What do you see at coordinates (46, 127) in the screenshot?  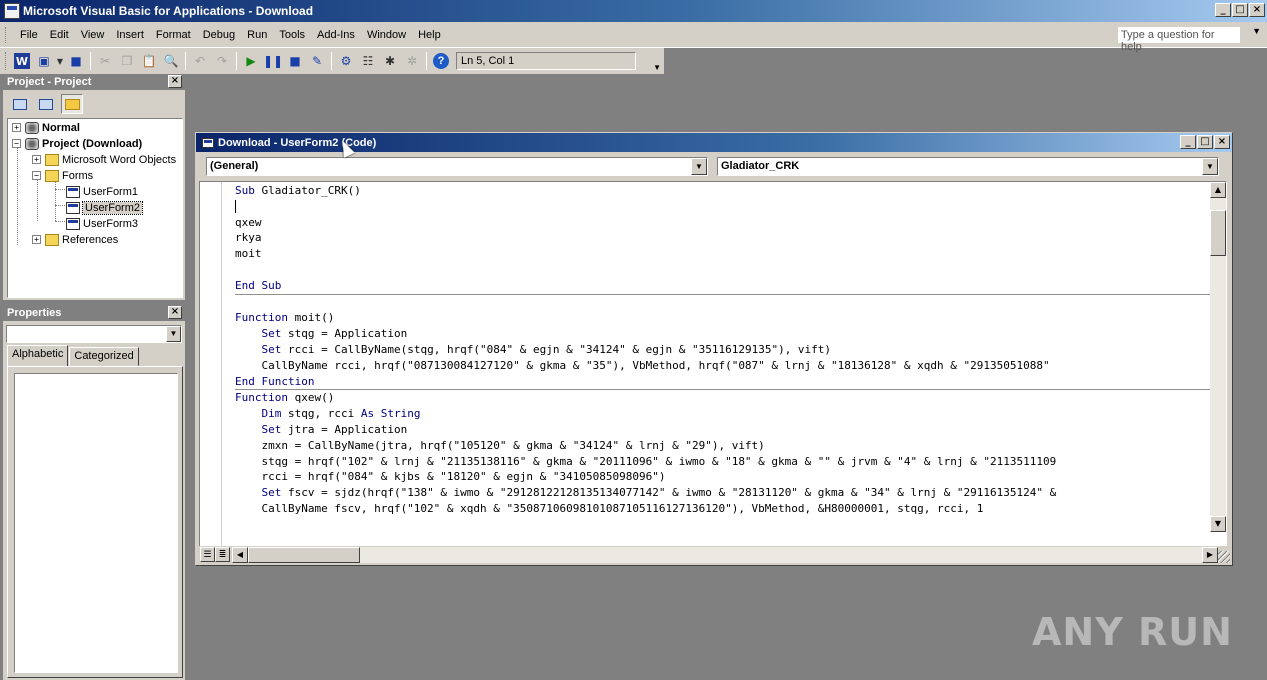 I see `tree-item-normal: + Normal` at bounding box center [46, 127].